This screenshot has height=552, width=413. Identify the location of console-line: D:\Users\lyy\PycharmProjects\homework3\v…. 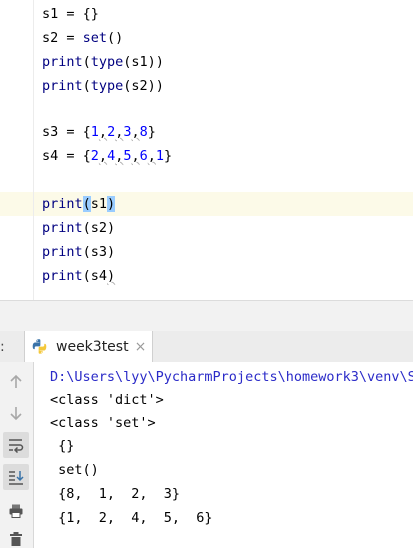
(231, 377).